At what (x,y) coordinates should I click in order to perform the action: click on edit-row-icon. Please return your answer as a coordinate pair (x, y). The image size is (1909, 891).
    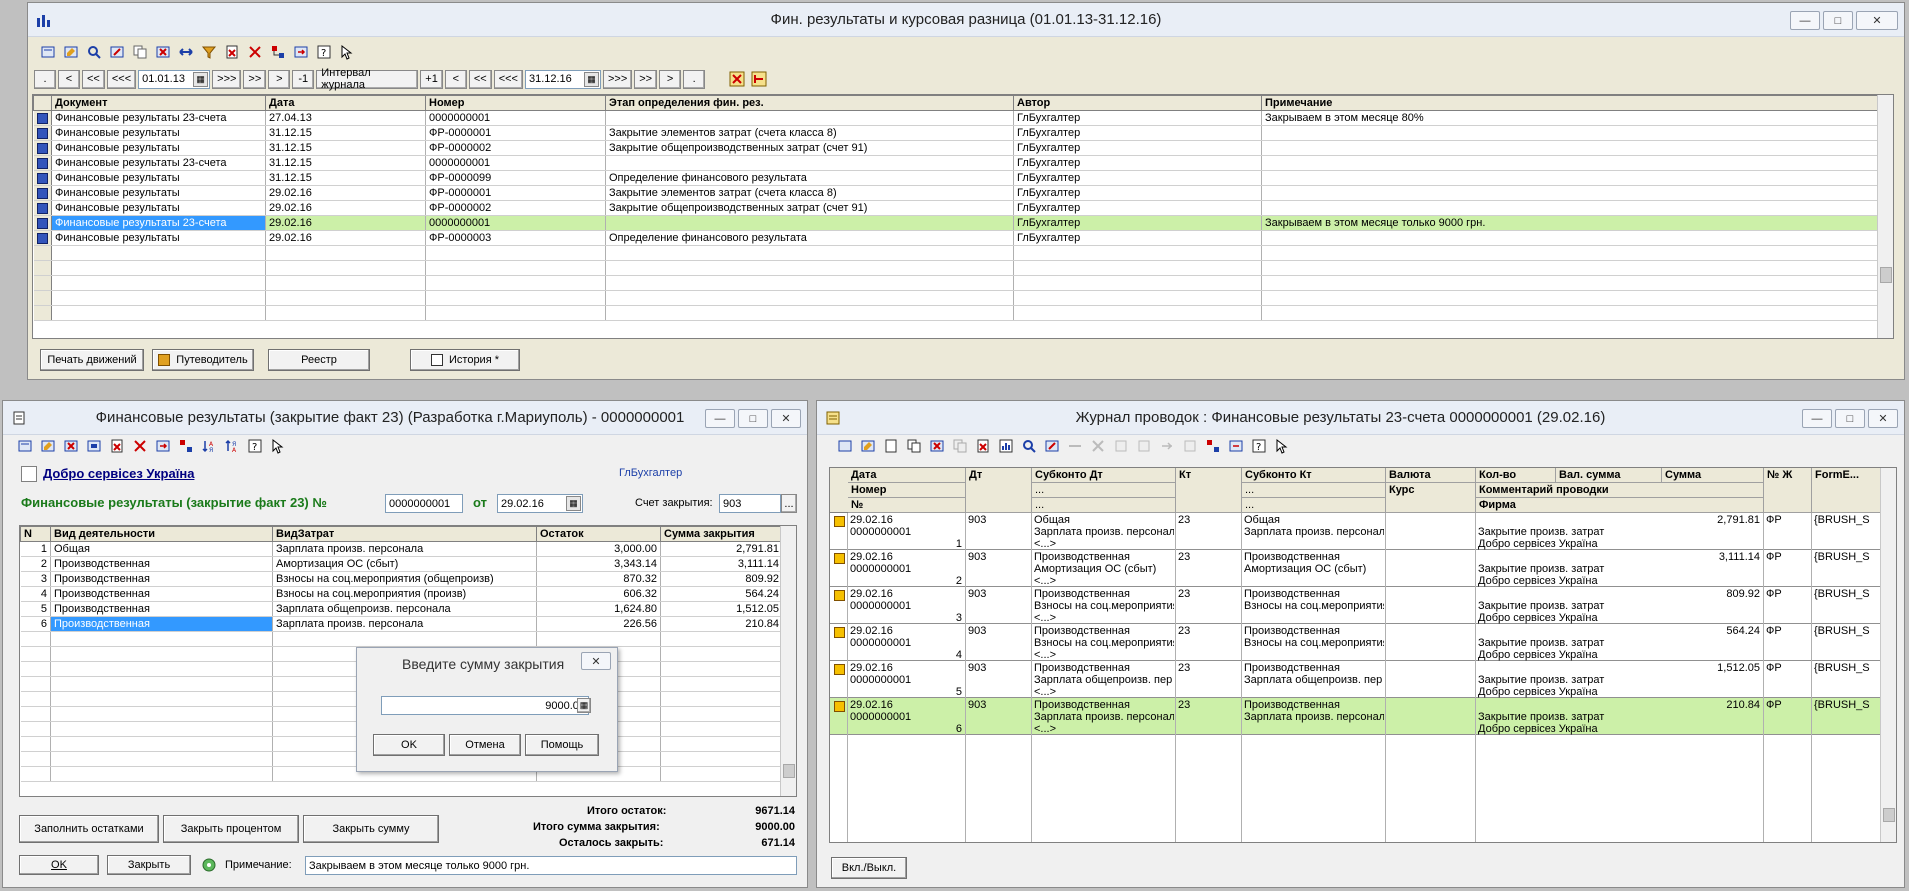
    Looking at the image, I should click on (48, 446).